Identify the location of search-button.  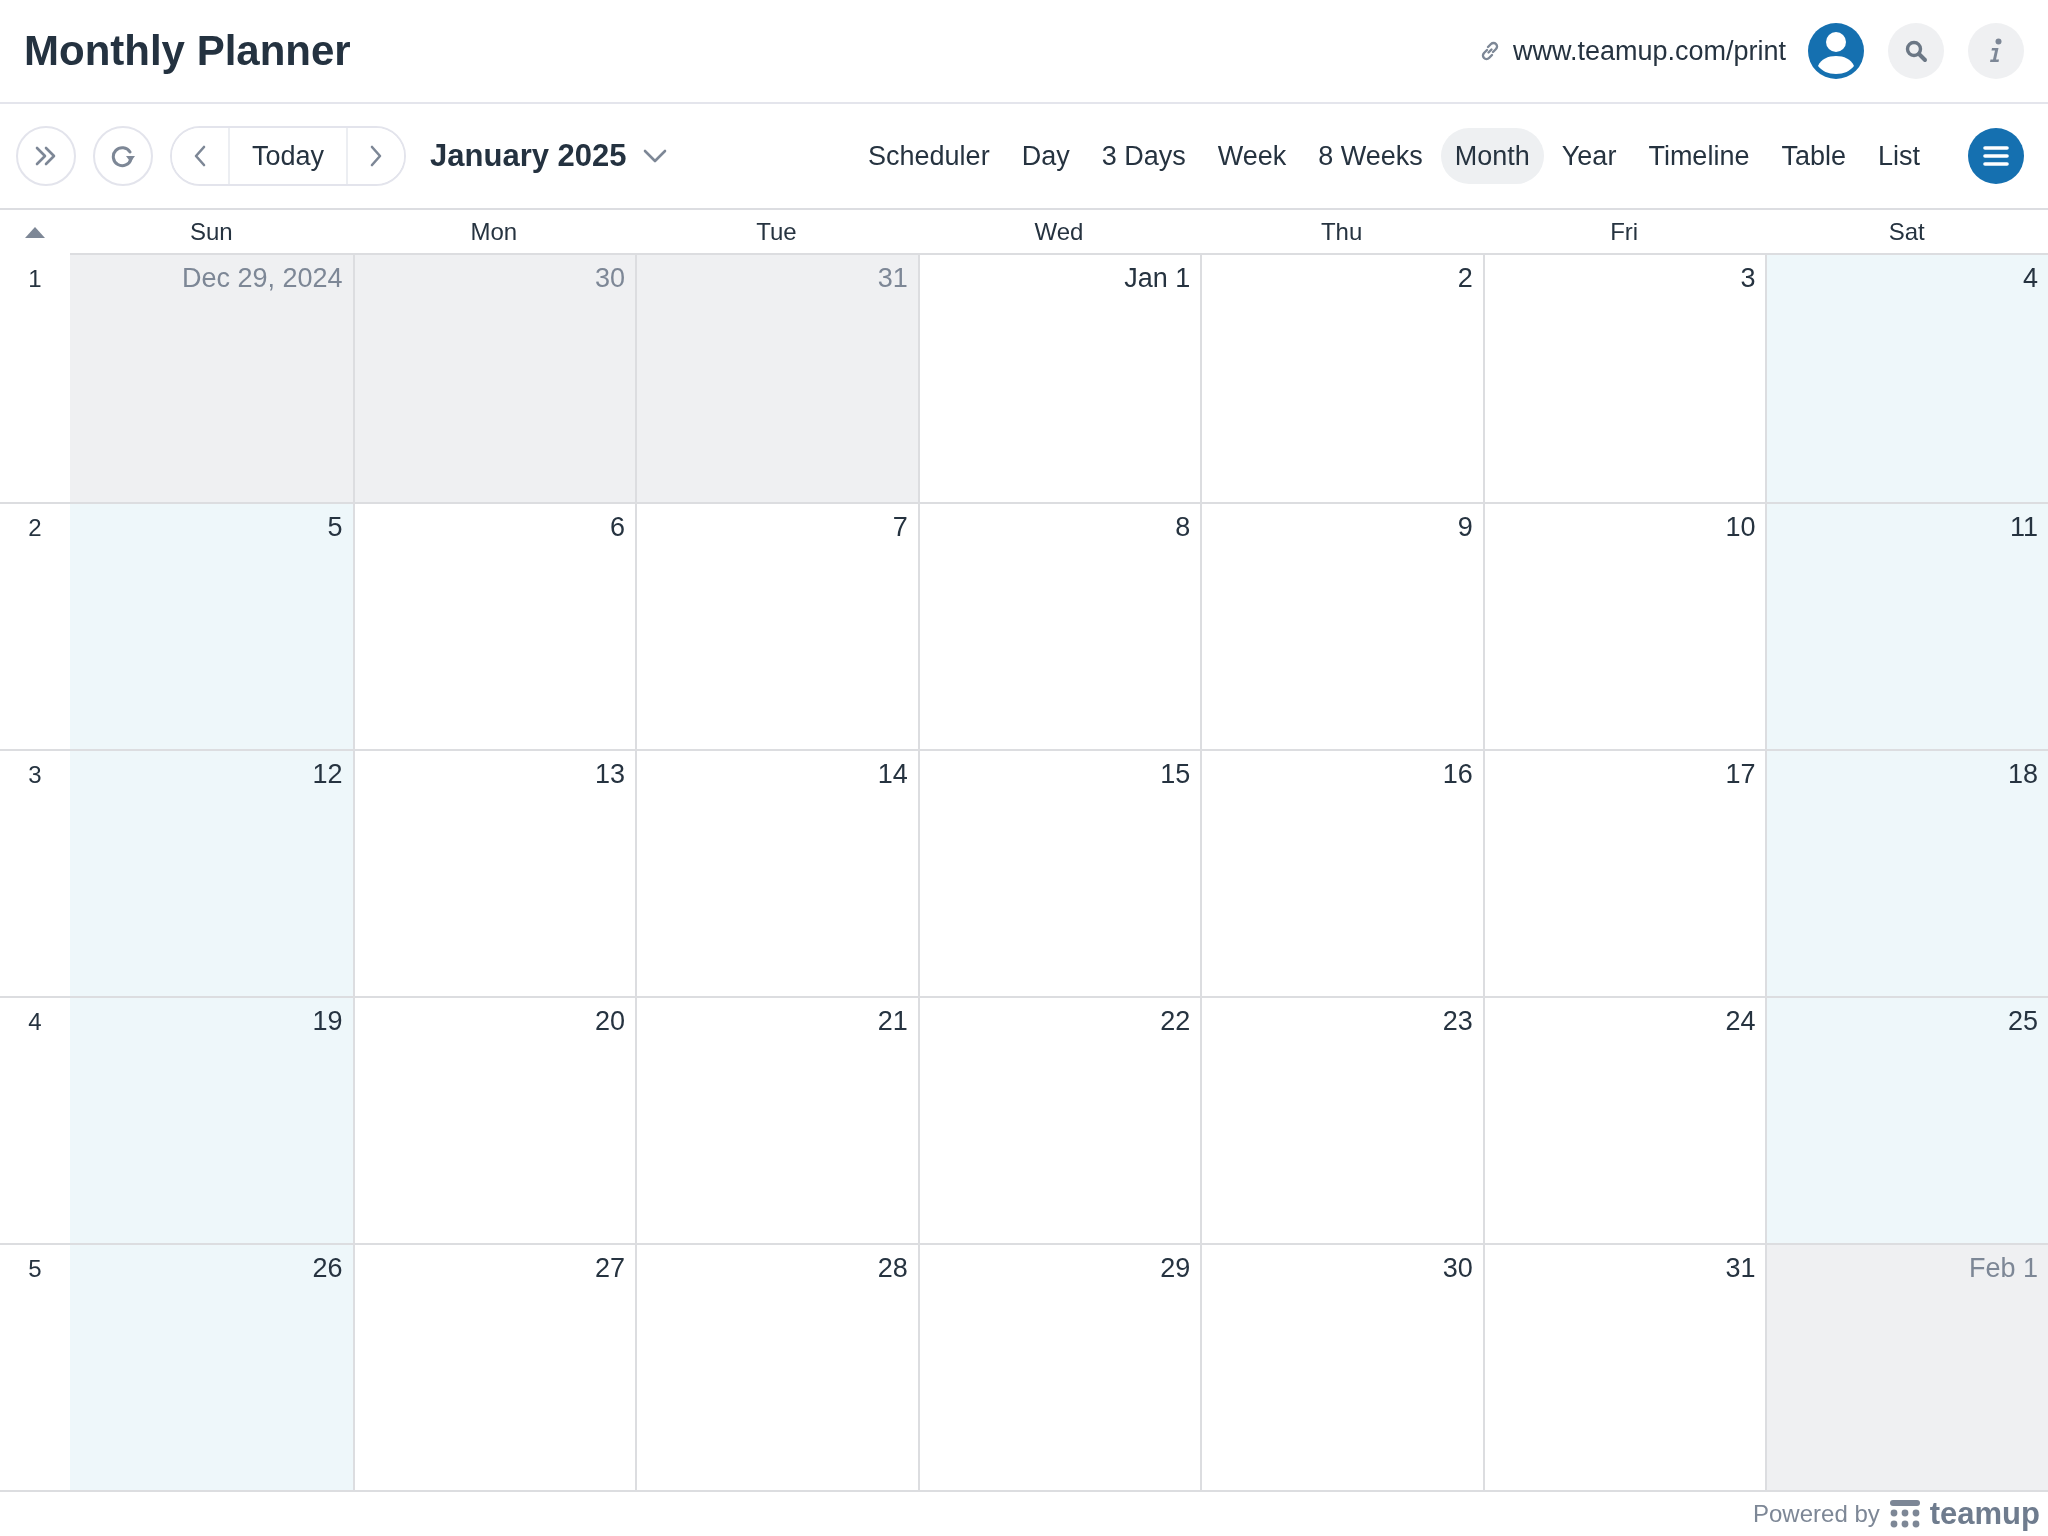
(1916, 51).